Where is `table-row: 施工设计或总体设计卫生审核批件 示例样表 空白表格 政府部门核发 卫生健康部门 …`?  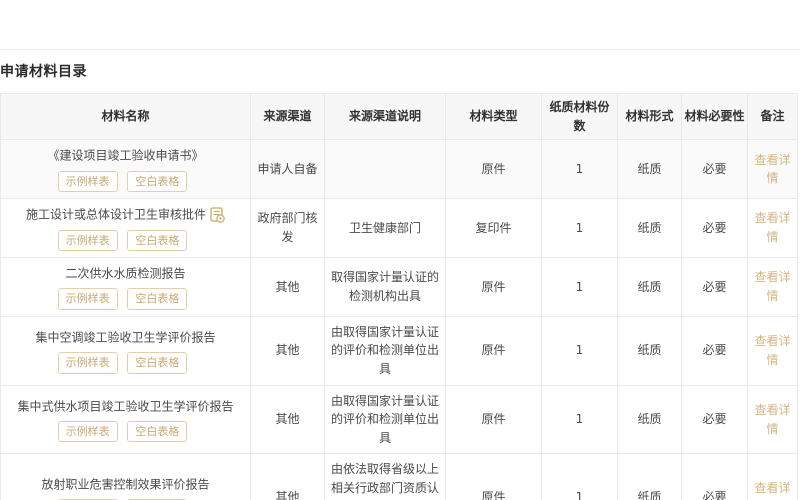 table-row: 施工设计或总体设计卫生审核批件 示例样表 空白表格 政府部门核发 卫生健康部门 … is located at coordinates (399, 228).